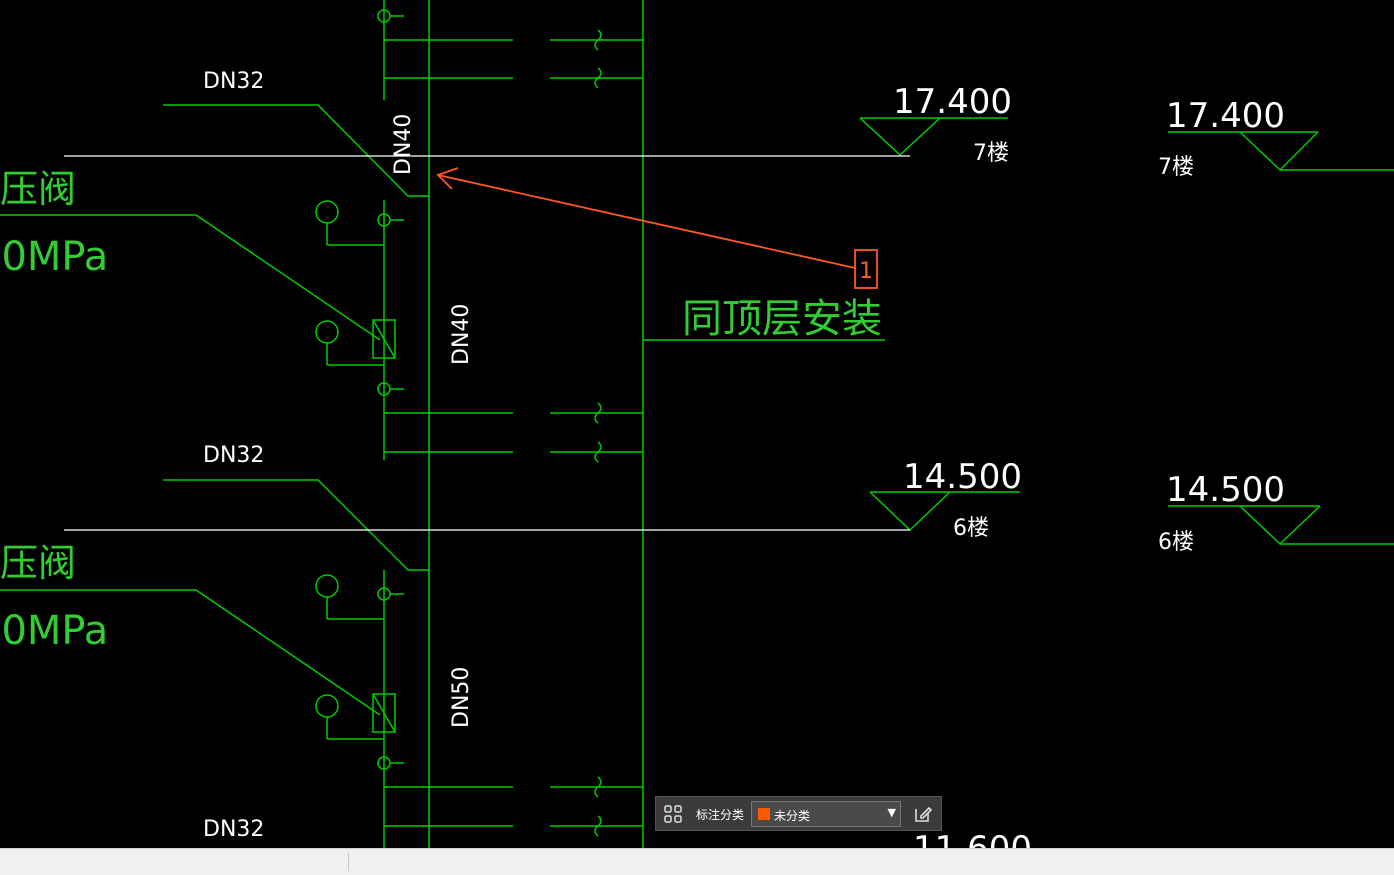  I want to click on install-note: 同顶层安装, so click(782, 319).